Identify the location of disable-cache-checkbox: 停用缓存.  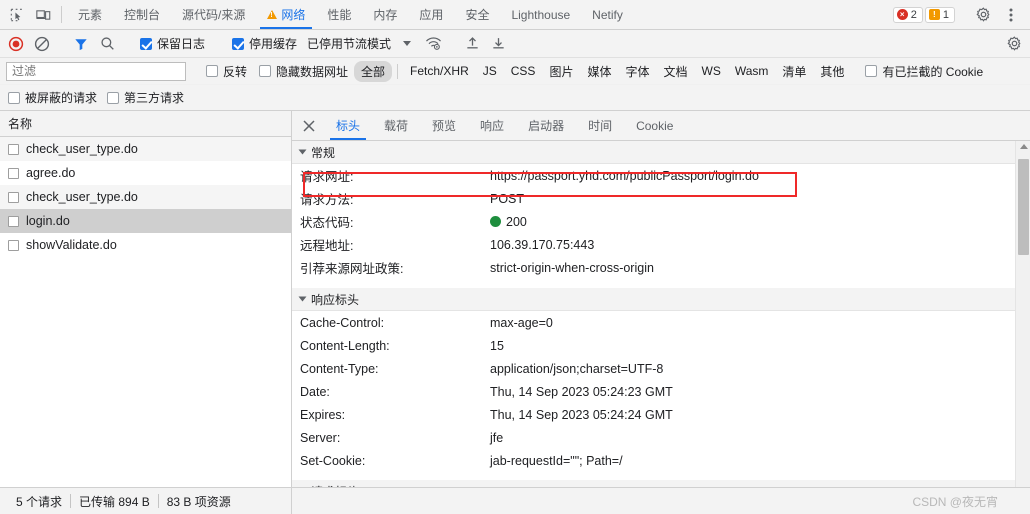
(264, 43).